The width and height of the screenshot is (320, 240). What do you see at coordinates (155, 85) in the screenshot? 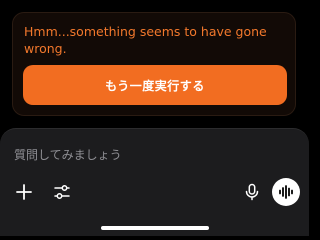
I see `retry-button: もう一度実行する` at bounding box center [155, 85].